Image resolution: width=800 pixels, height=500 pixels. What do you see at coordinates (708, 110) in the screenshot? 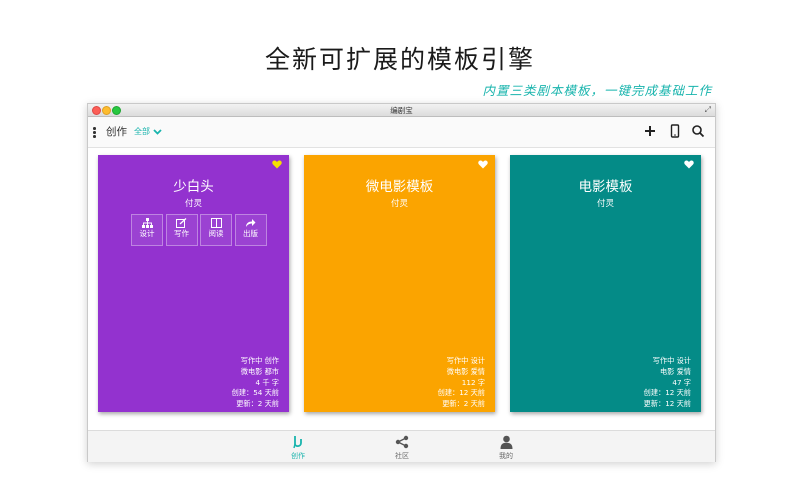
I see `fullscreen-icon: ⤢` at bounding box center [708, 110].